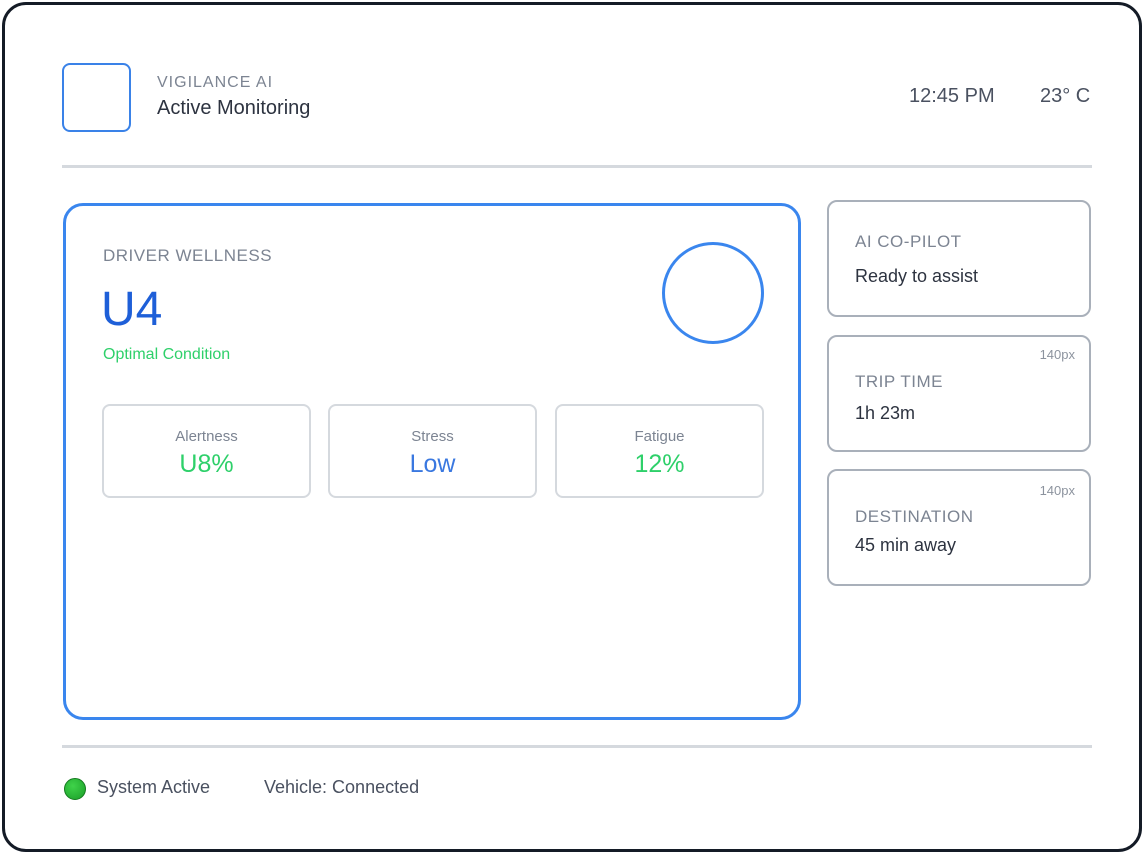 The image size is (1144, 852). I want to click on wellness-label: DRIVER WELLNESS, so click(188, 255).